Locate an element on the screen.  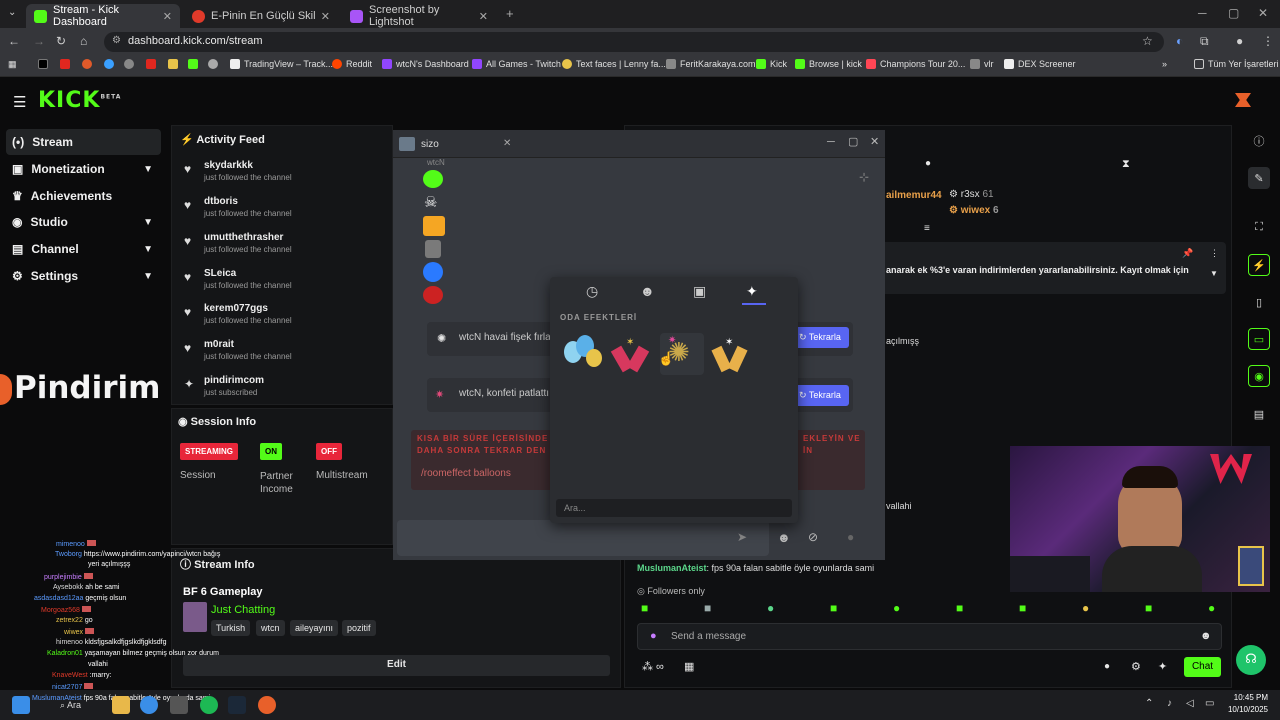
windows-start-icon is located at coordinates (21, 705).